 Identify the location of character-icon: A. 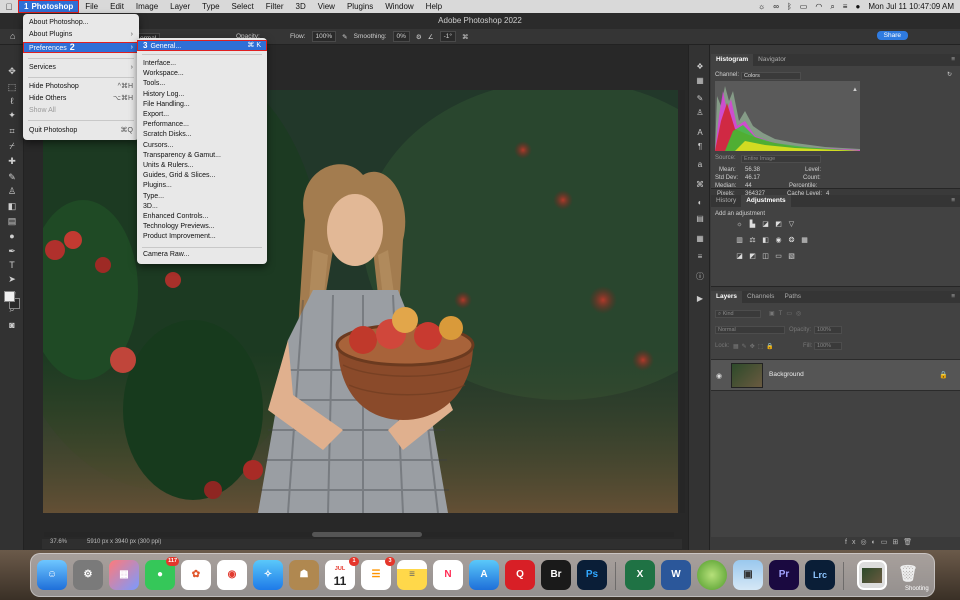
(700, 133).